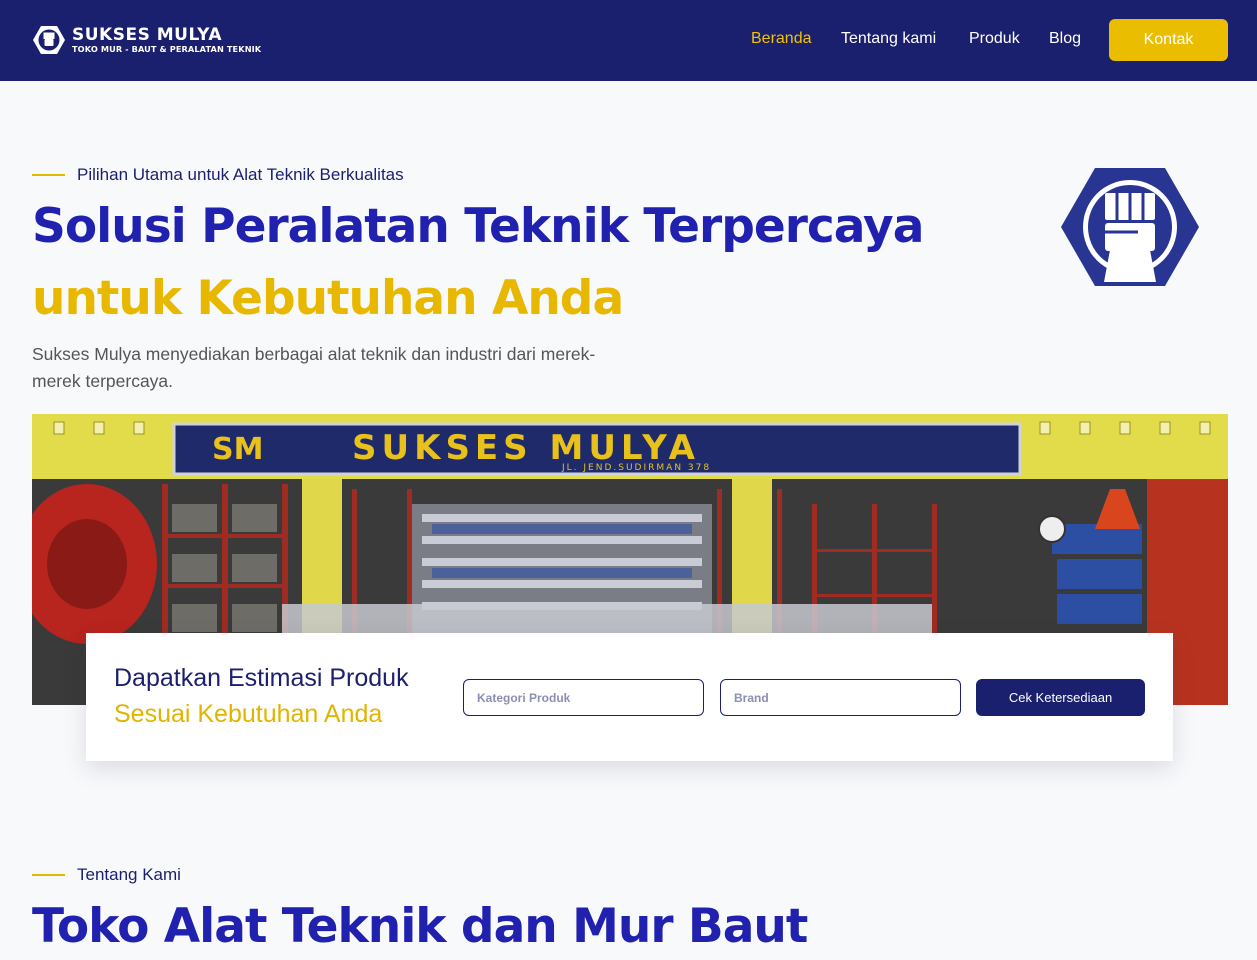 The height and width of the screenshot is (960, 1257). I want to click on category-input, so click(583, 697).